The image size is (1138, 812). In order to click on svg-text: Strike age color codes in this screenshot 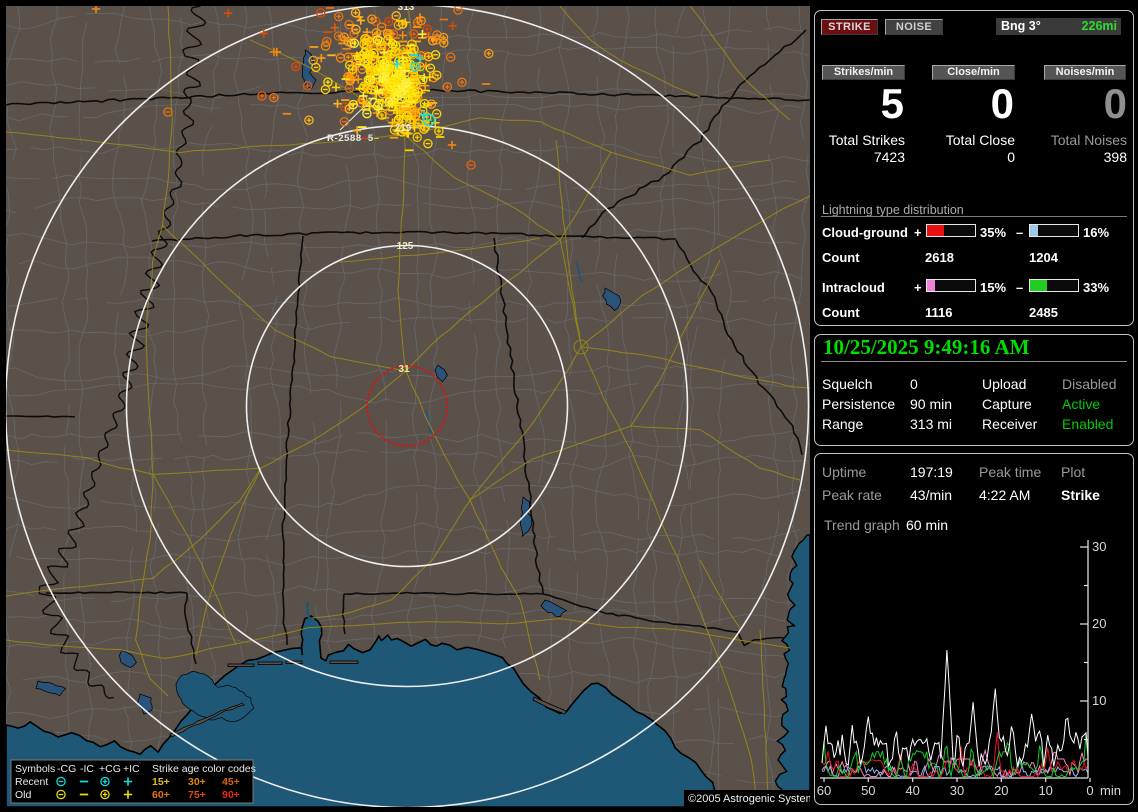, I will do `click(204, 769)`.